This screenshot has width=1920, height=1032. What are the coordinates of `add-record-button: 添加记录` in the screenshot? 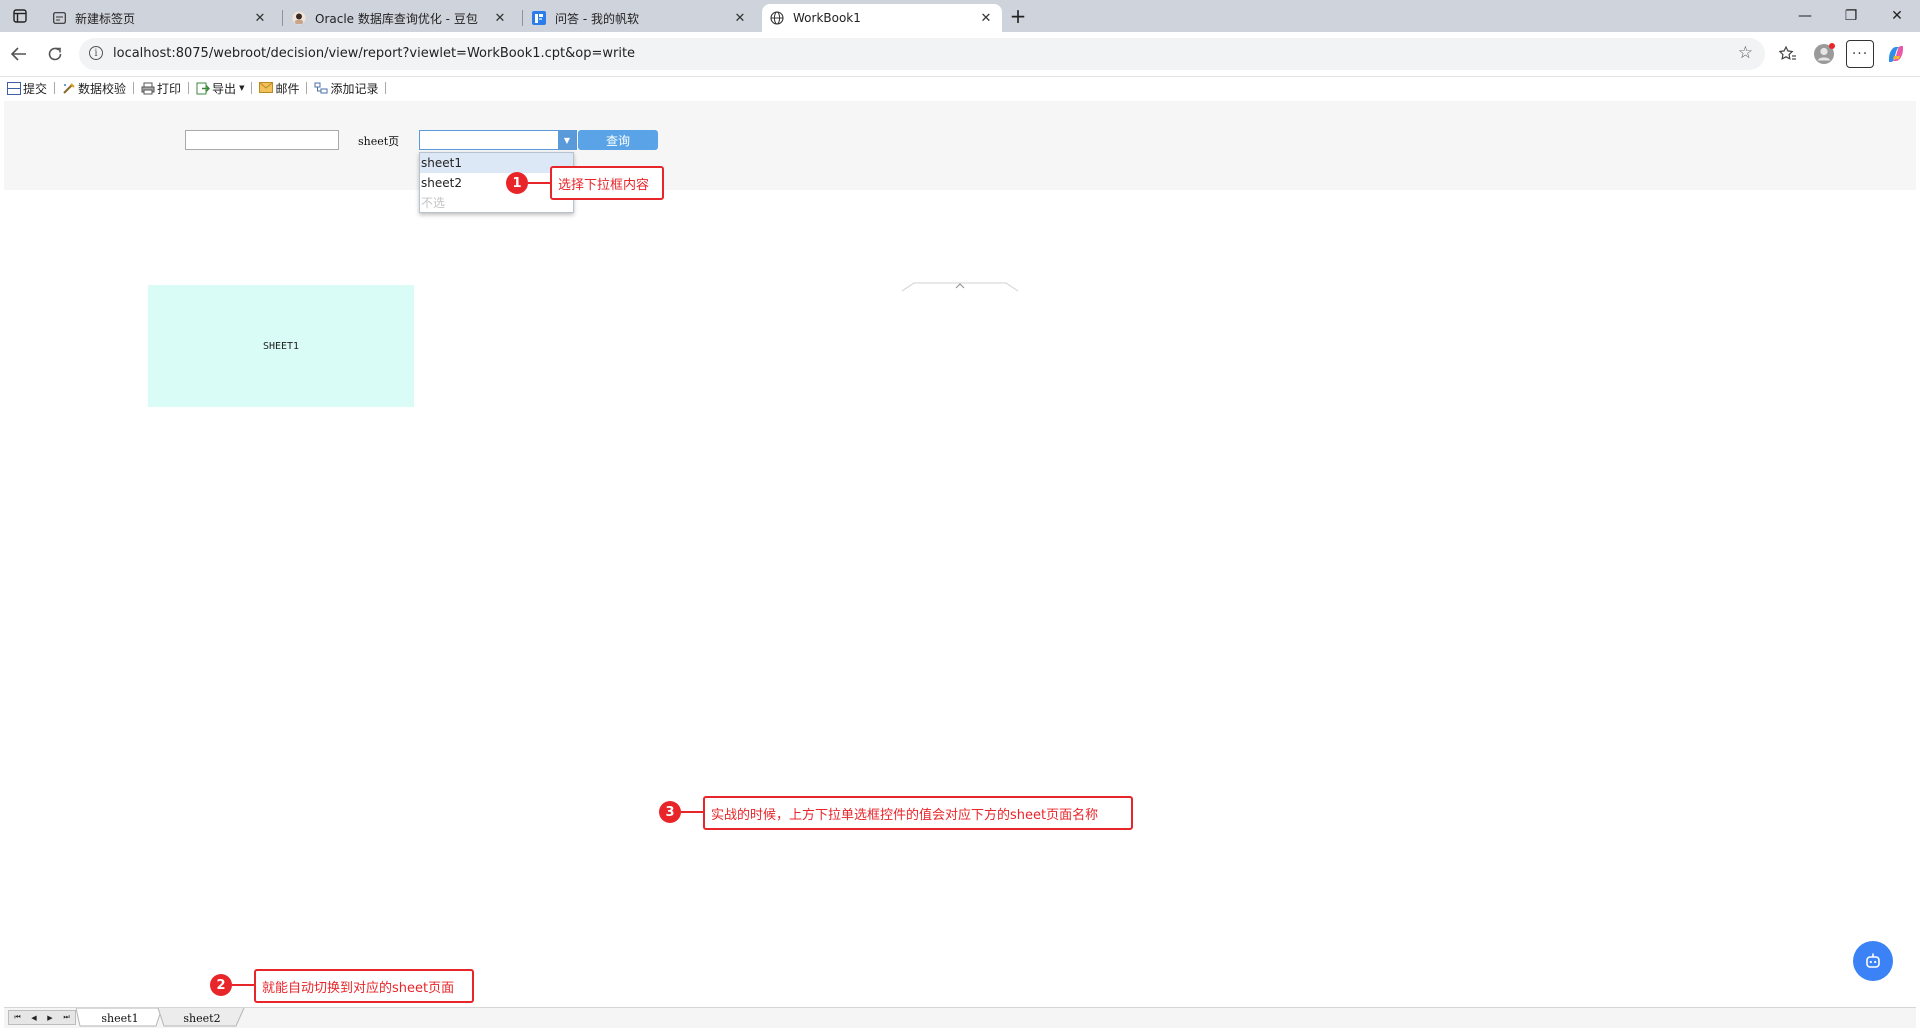 It's located at (346, 88).